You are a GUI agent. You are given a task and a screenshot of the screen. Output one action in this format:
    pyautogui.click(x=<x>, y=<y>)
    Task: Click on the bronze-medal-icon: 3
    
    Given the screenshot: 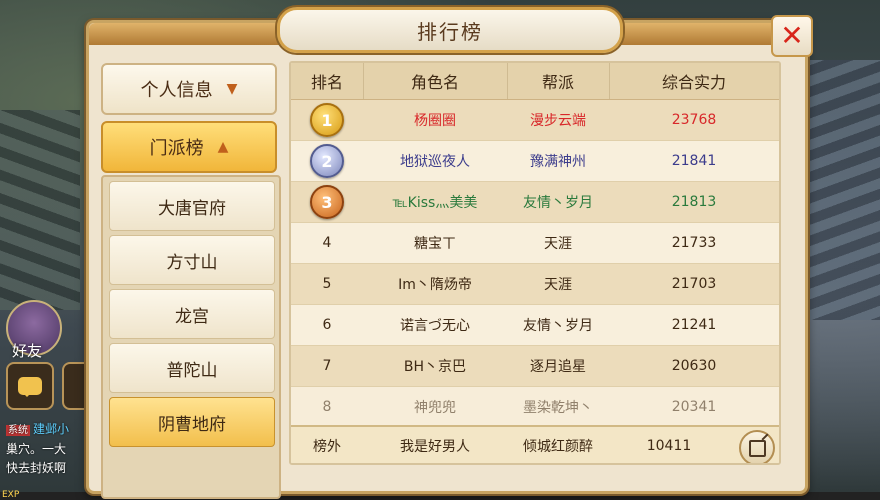 What is the action you would take?
    pyautogui.click(x=327, y=202)
    